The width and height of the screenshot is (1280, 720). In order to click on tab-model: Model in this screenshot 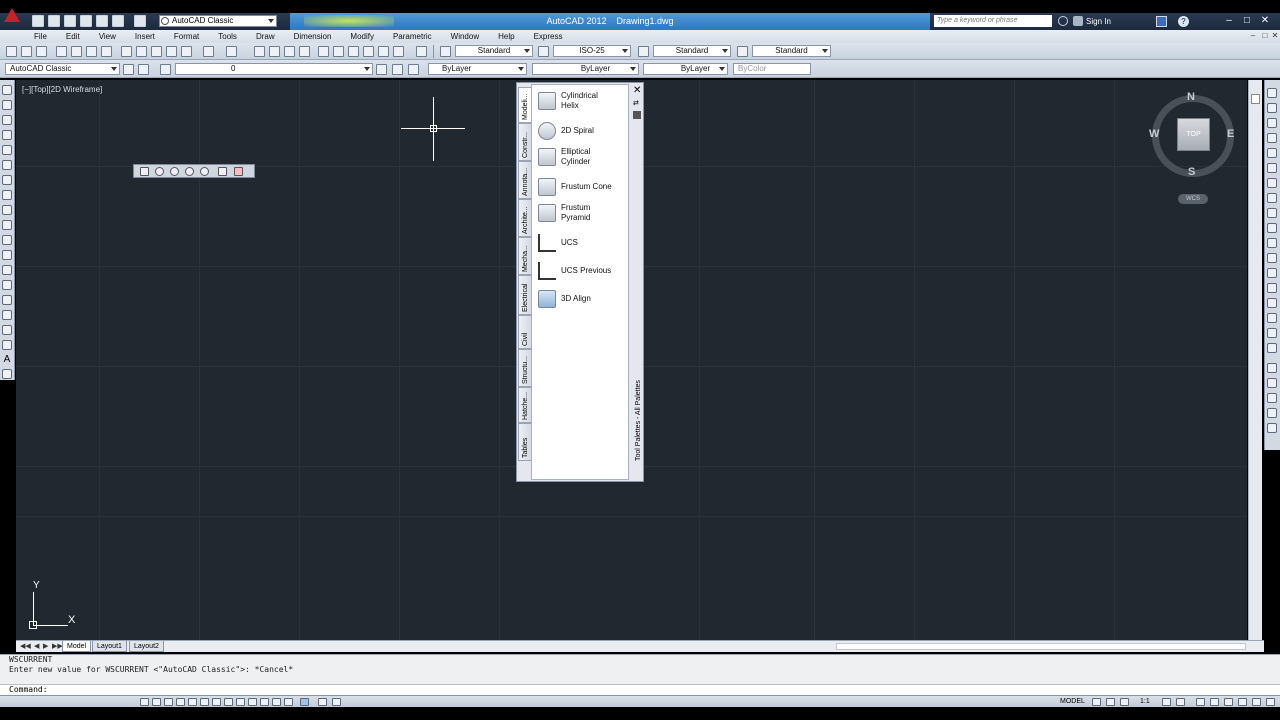, I will do `click(77, 646)`.